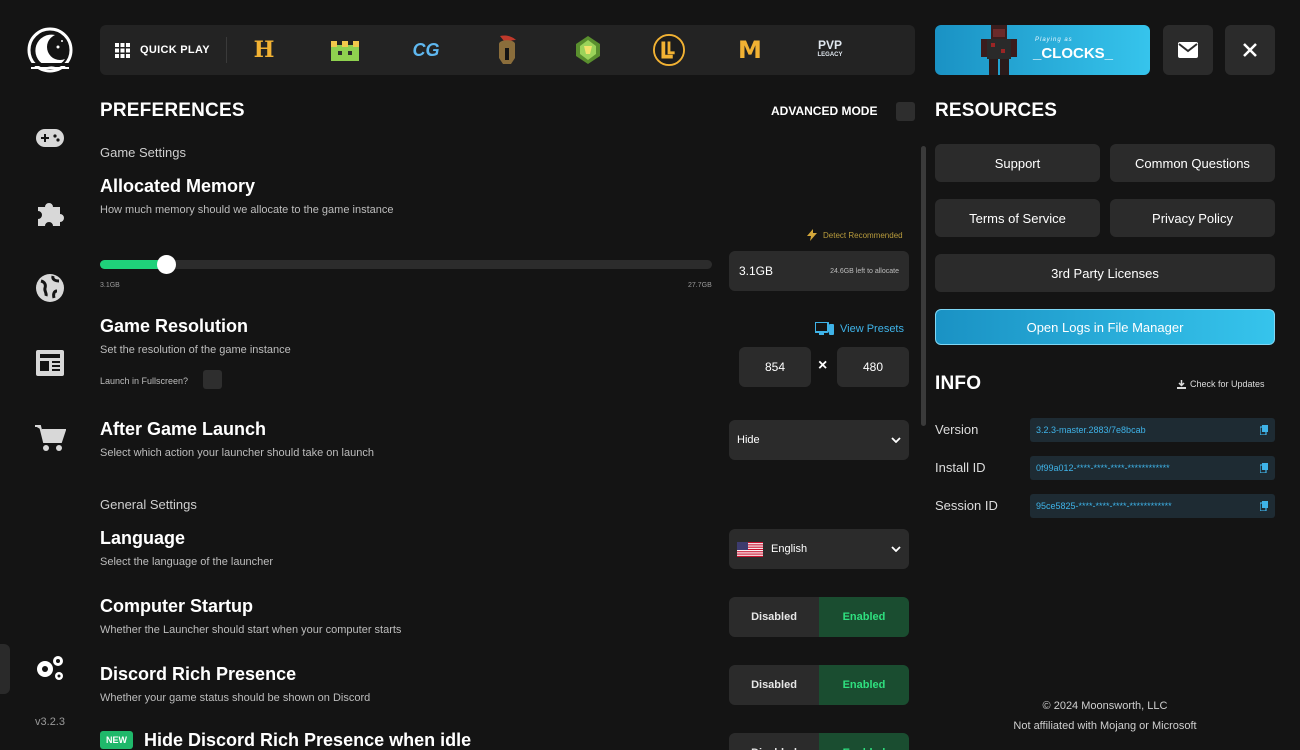 The height and width of the screenshot is (750, 1300). I want to click on privacy-policy-button: Privacy Policy, so click(1192, 218).